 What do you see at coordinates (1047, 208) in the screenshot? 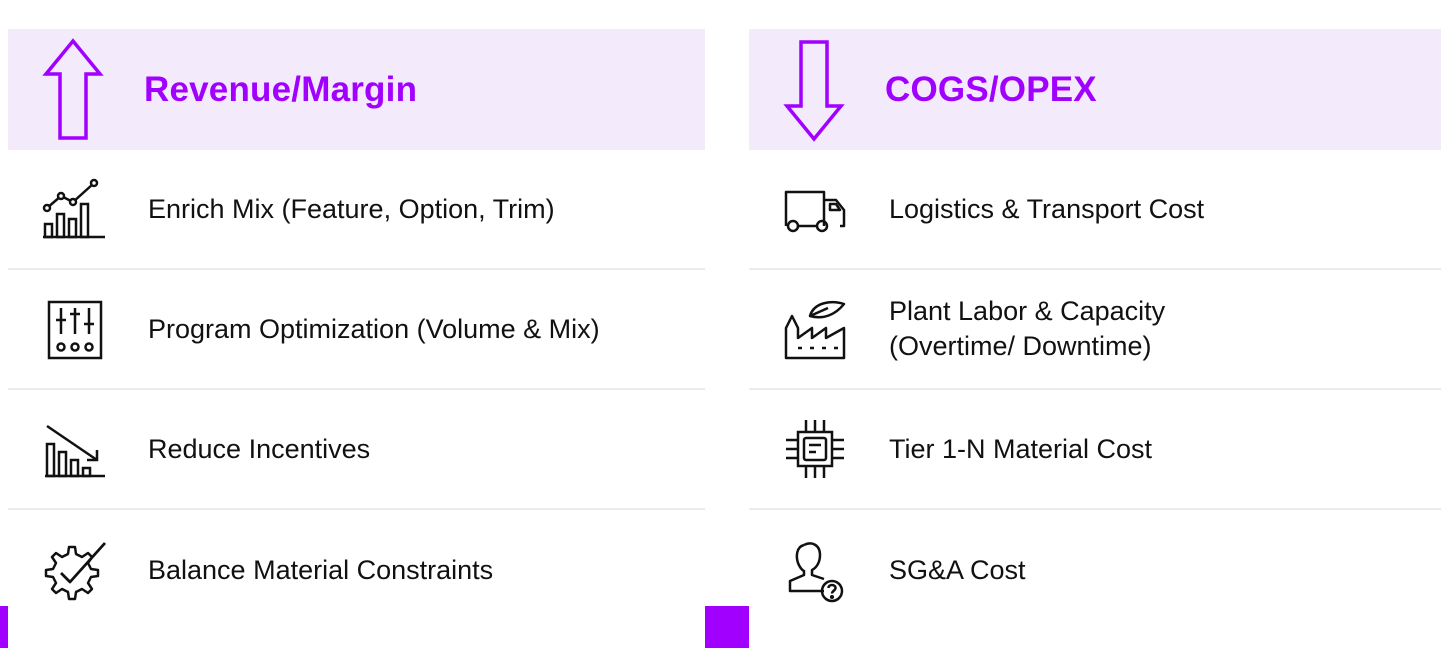
I see `item-label: Logistics & Transport Cost` at bounding box center [1047, 208].